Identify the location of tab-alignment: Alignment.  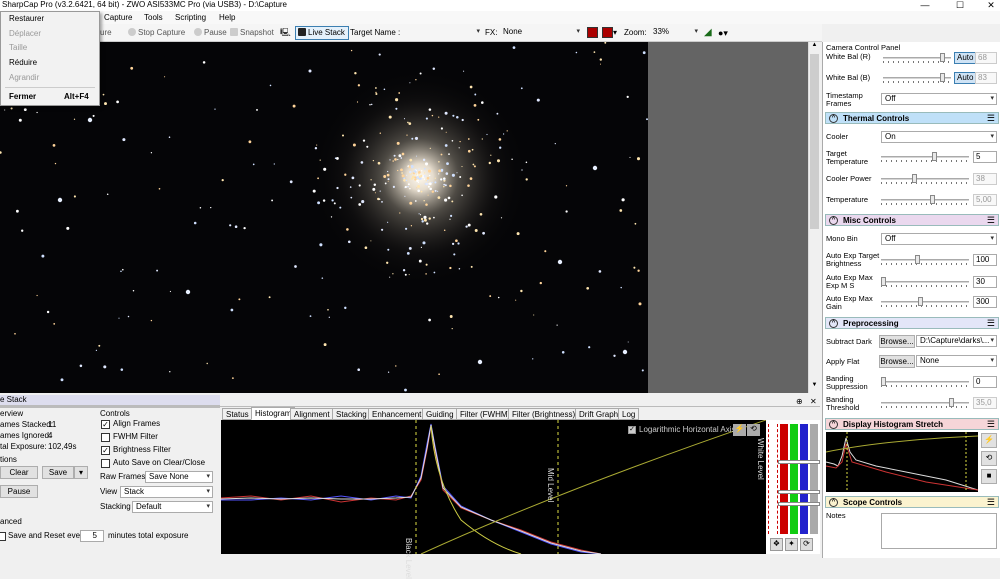
(312, 414).